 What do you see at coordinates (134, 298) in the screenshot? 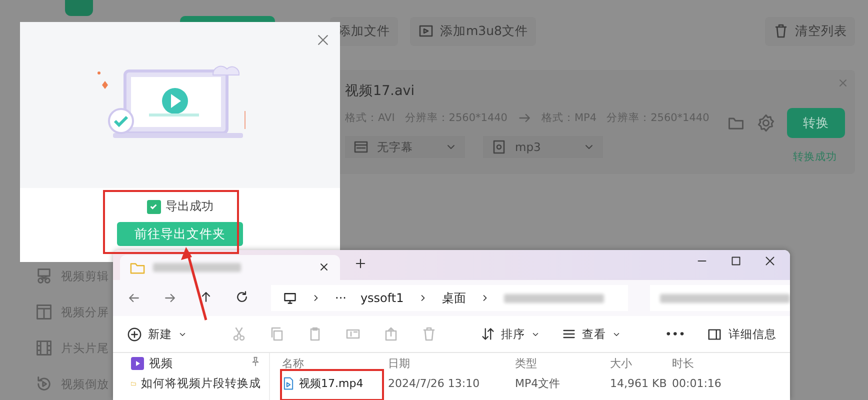
I see `back-arrow-icon` at bounding box center [134, 298].